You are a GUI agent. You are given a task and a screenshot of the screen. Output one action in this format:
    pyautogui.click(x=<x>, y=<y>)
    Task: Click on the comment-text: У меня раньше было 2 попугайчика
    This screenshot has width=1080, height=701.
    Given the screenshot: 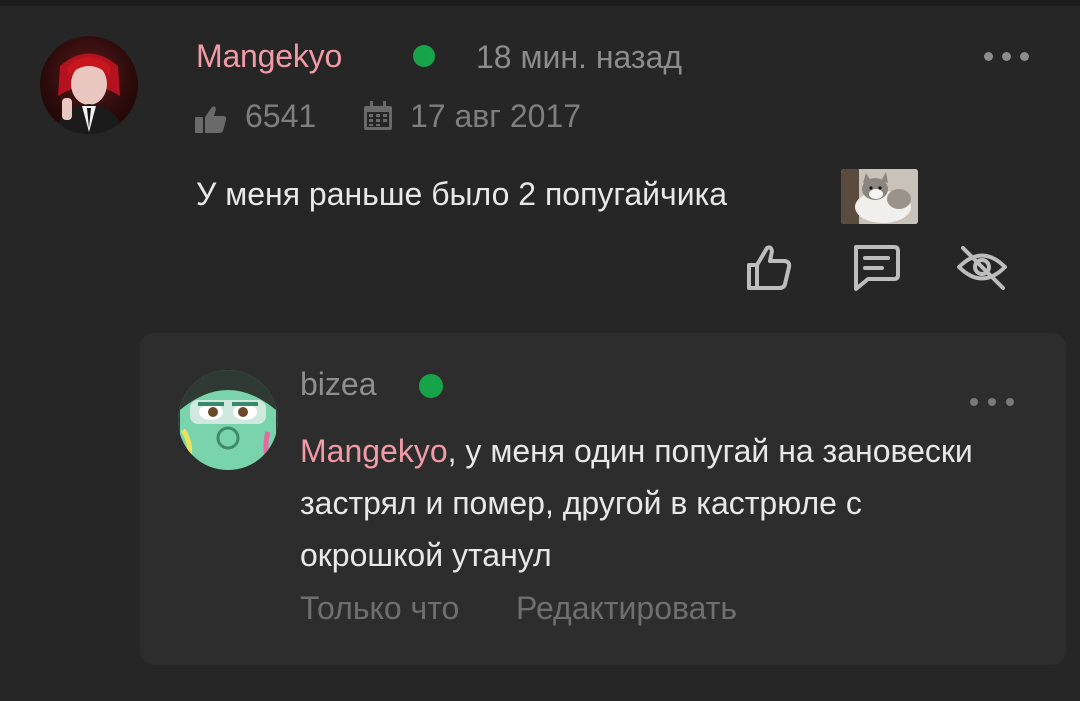 What is the action you would take?
    pyautogui.click(x=462, y=194)
    